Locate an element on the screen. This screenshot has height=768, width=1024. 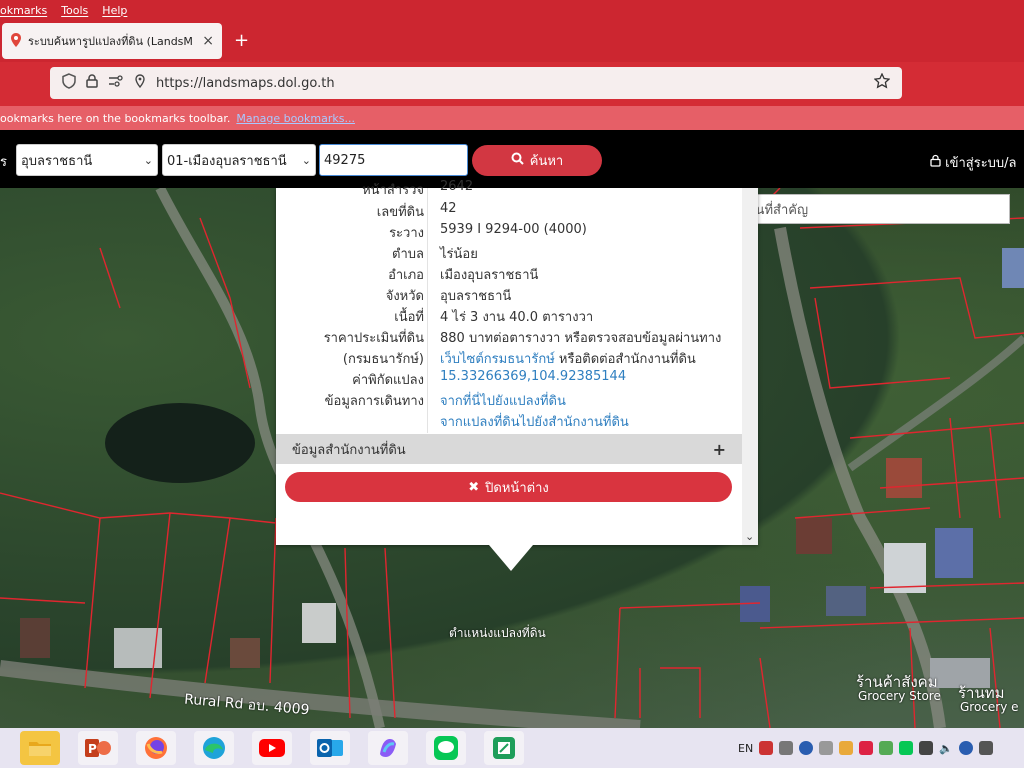
popup-scrollbar: ⌄ is located at coordinates (750, 366).